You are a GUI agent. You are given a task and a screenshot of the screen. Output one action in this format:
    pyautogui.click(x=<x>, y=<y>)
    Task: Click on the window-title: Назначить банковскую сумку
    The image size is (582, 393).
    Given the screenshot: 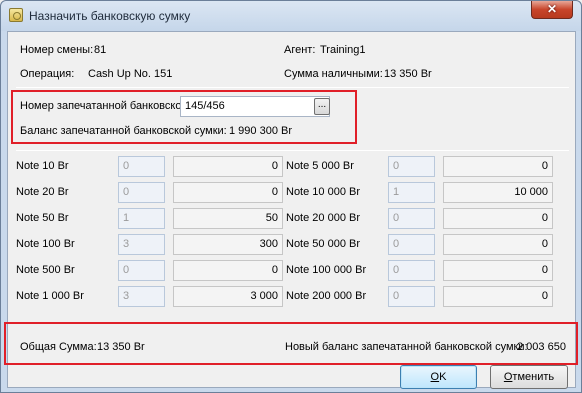 What is the action you would take?
    pyautogui.click(x=110, y=16)
    